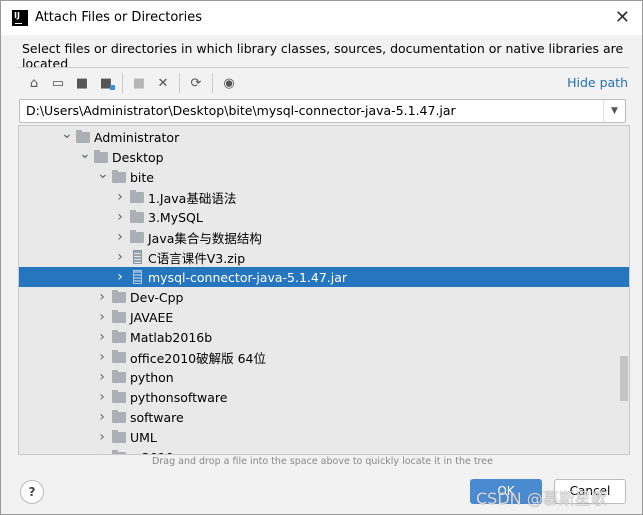  Describe the element at coordinates (198, 358) in the screenshot. I see `tree-item-label: office2010破解版 64位` at that location.